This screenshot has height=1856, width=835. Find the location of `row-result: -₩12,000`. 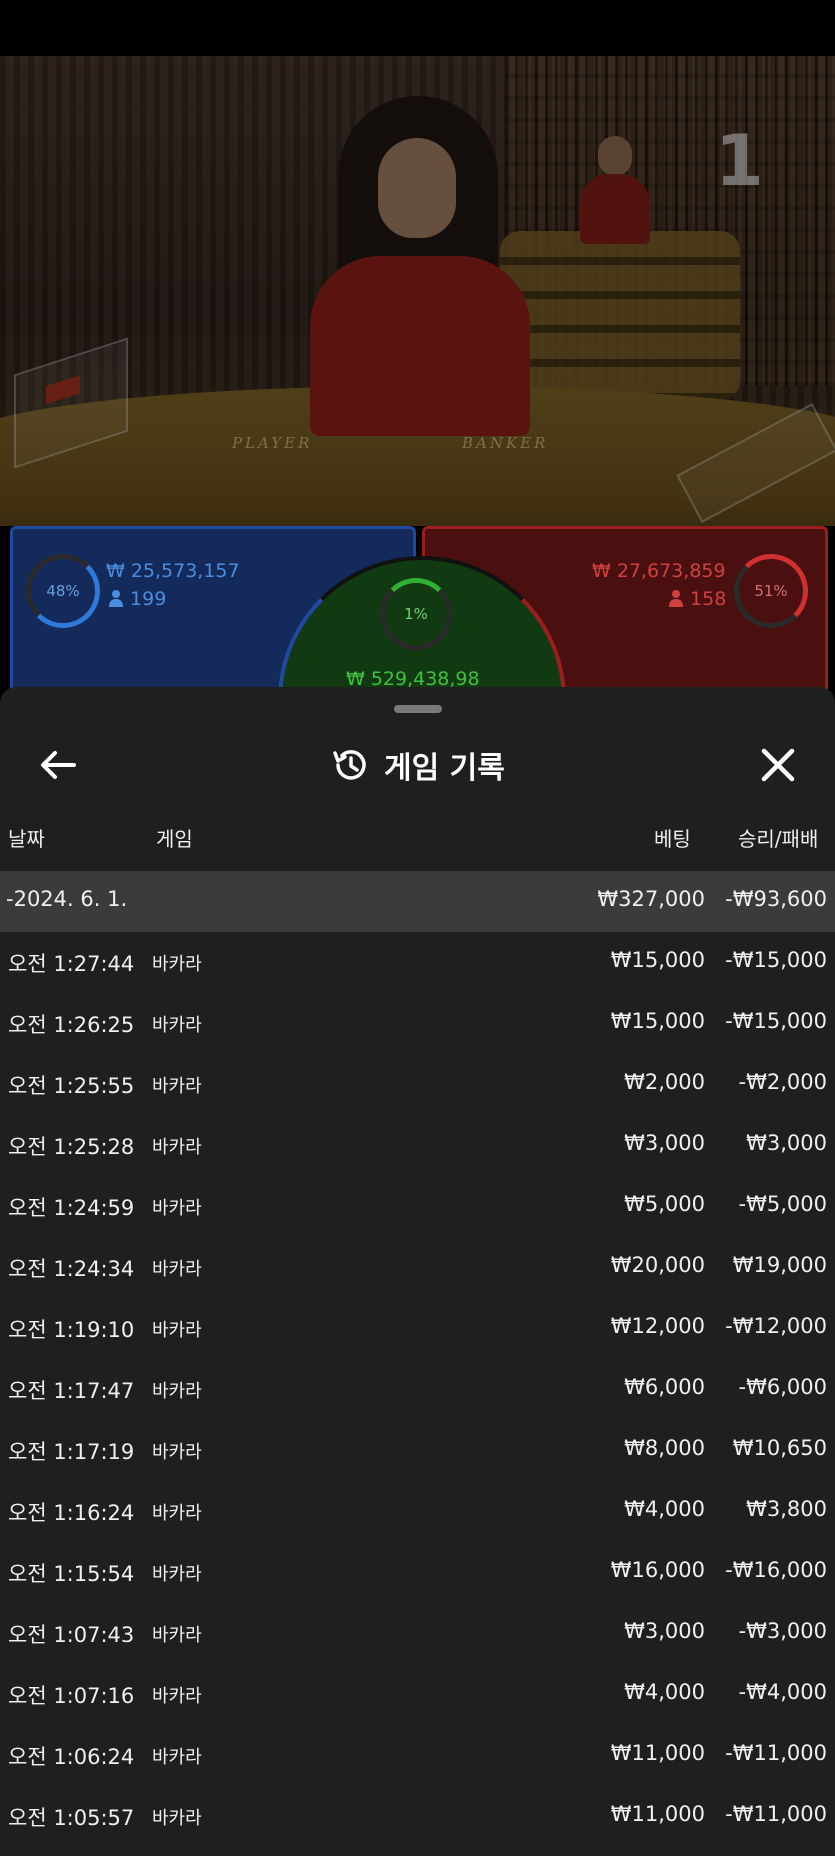

row-result: -₩12,000 is located at coordinates (776, 1326).